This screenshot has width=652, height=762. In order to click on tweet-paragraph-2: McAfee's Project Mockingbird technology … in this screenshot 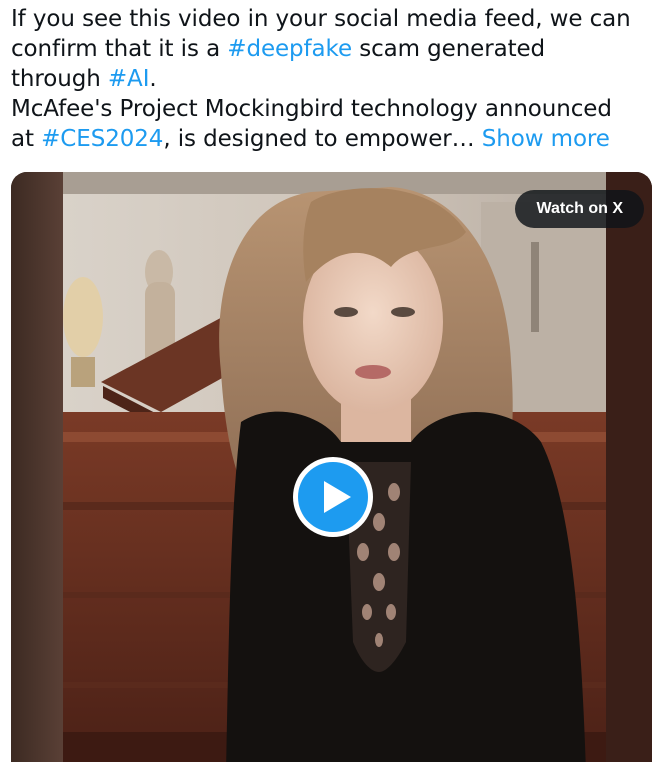, I will do `click(326, 124)`.